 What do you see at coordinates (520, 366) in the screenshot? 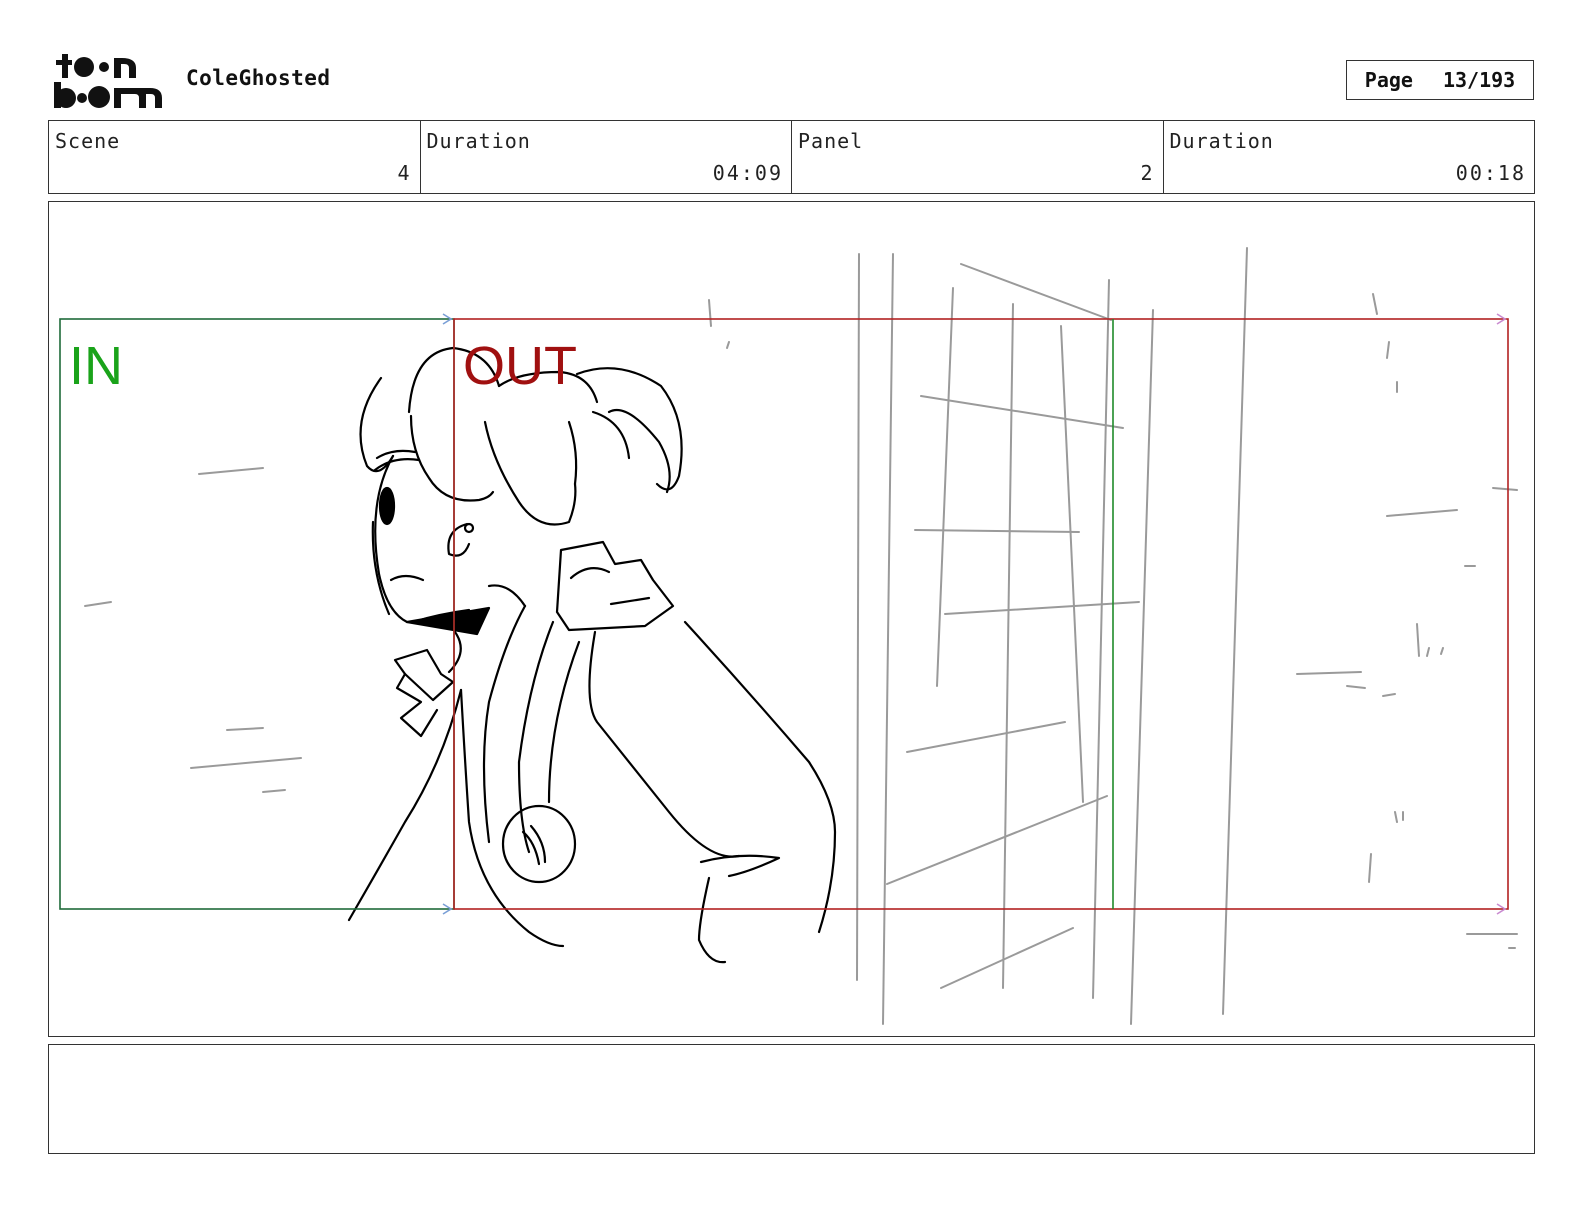
I see `out-label: OUT` at bounding box center [520, 366].